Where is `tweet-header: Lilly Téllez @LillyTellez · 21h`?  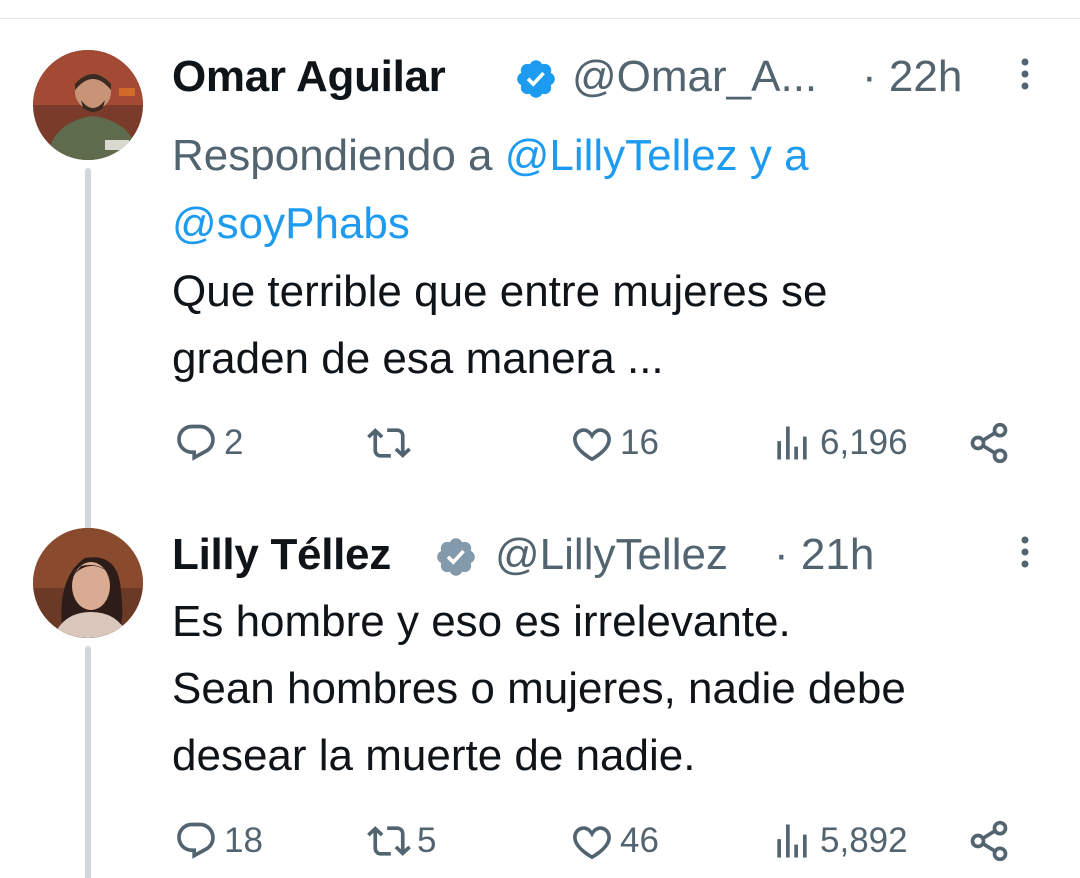
tweet-header: Lilly Téllez @LillyTellez · 21h is located at coordinates (612, 557).